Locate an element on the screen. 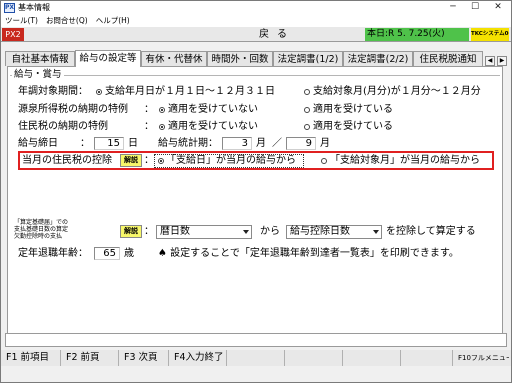  retirement-age-input: 65 is located at coordinates (107, 253).